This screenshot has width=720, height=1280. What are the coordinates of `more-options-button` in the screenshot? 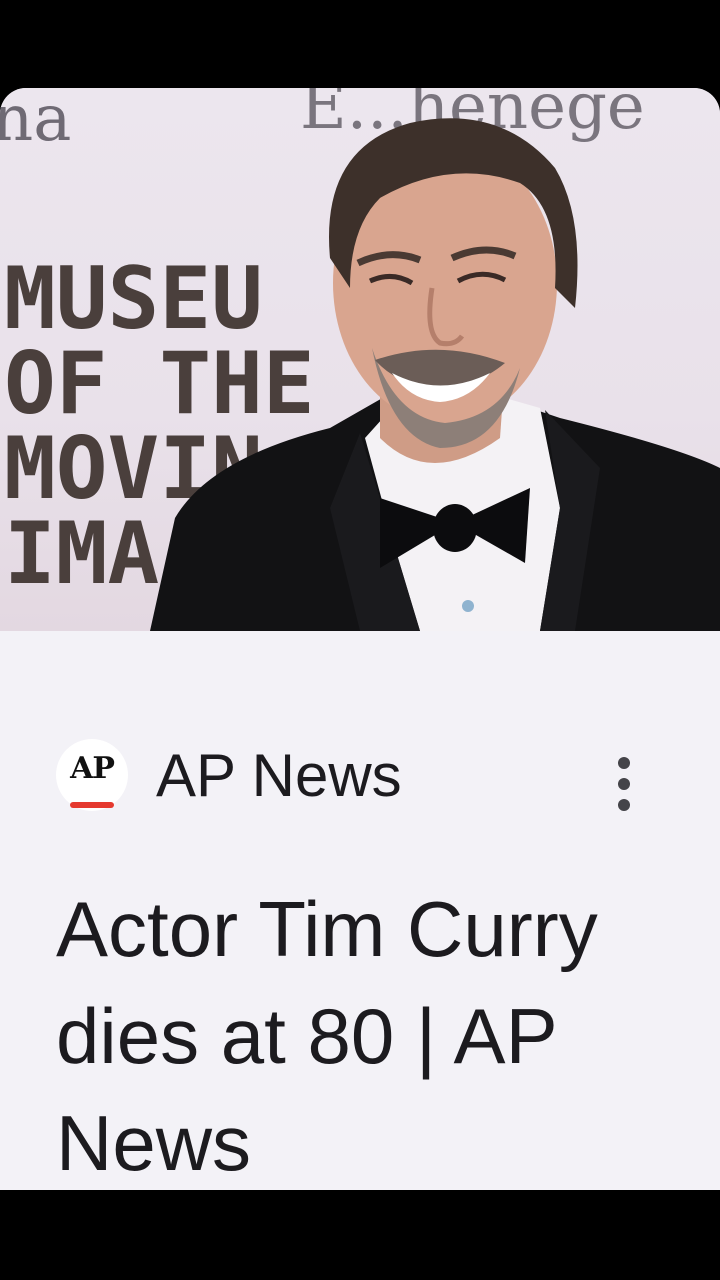 It's located at (624, 783).